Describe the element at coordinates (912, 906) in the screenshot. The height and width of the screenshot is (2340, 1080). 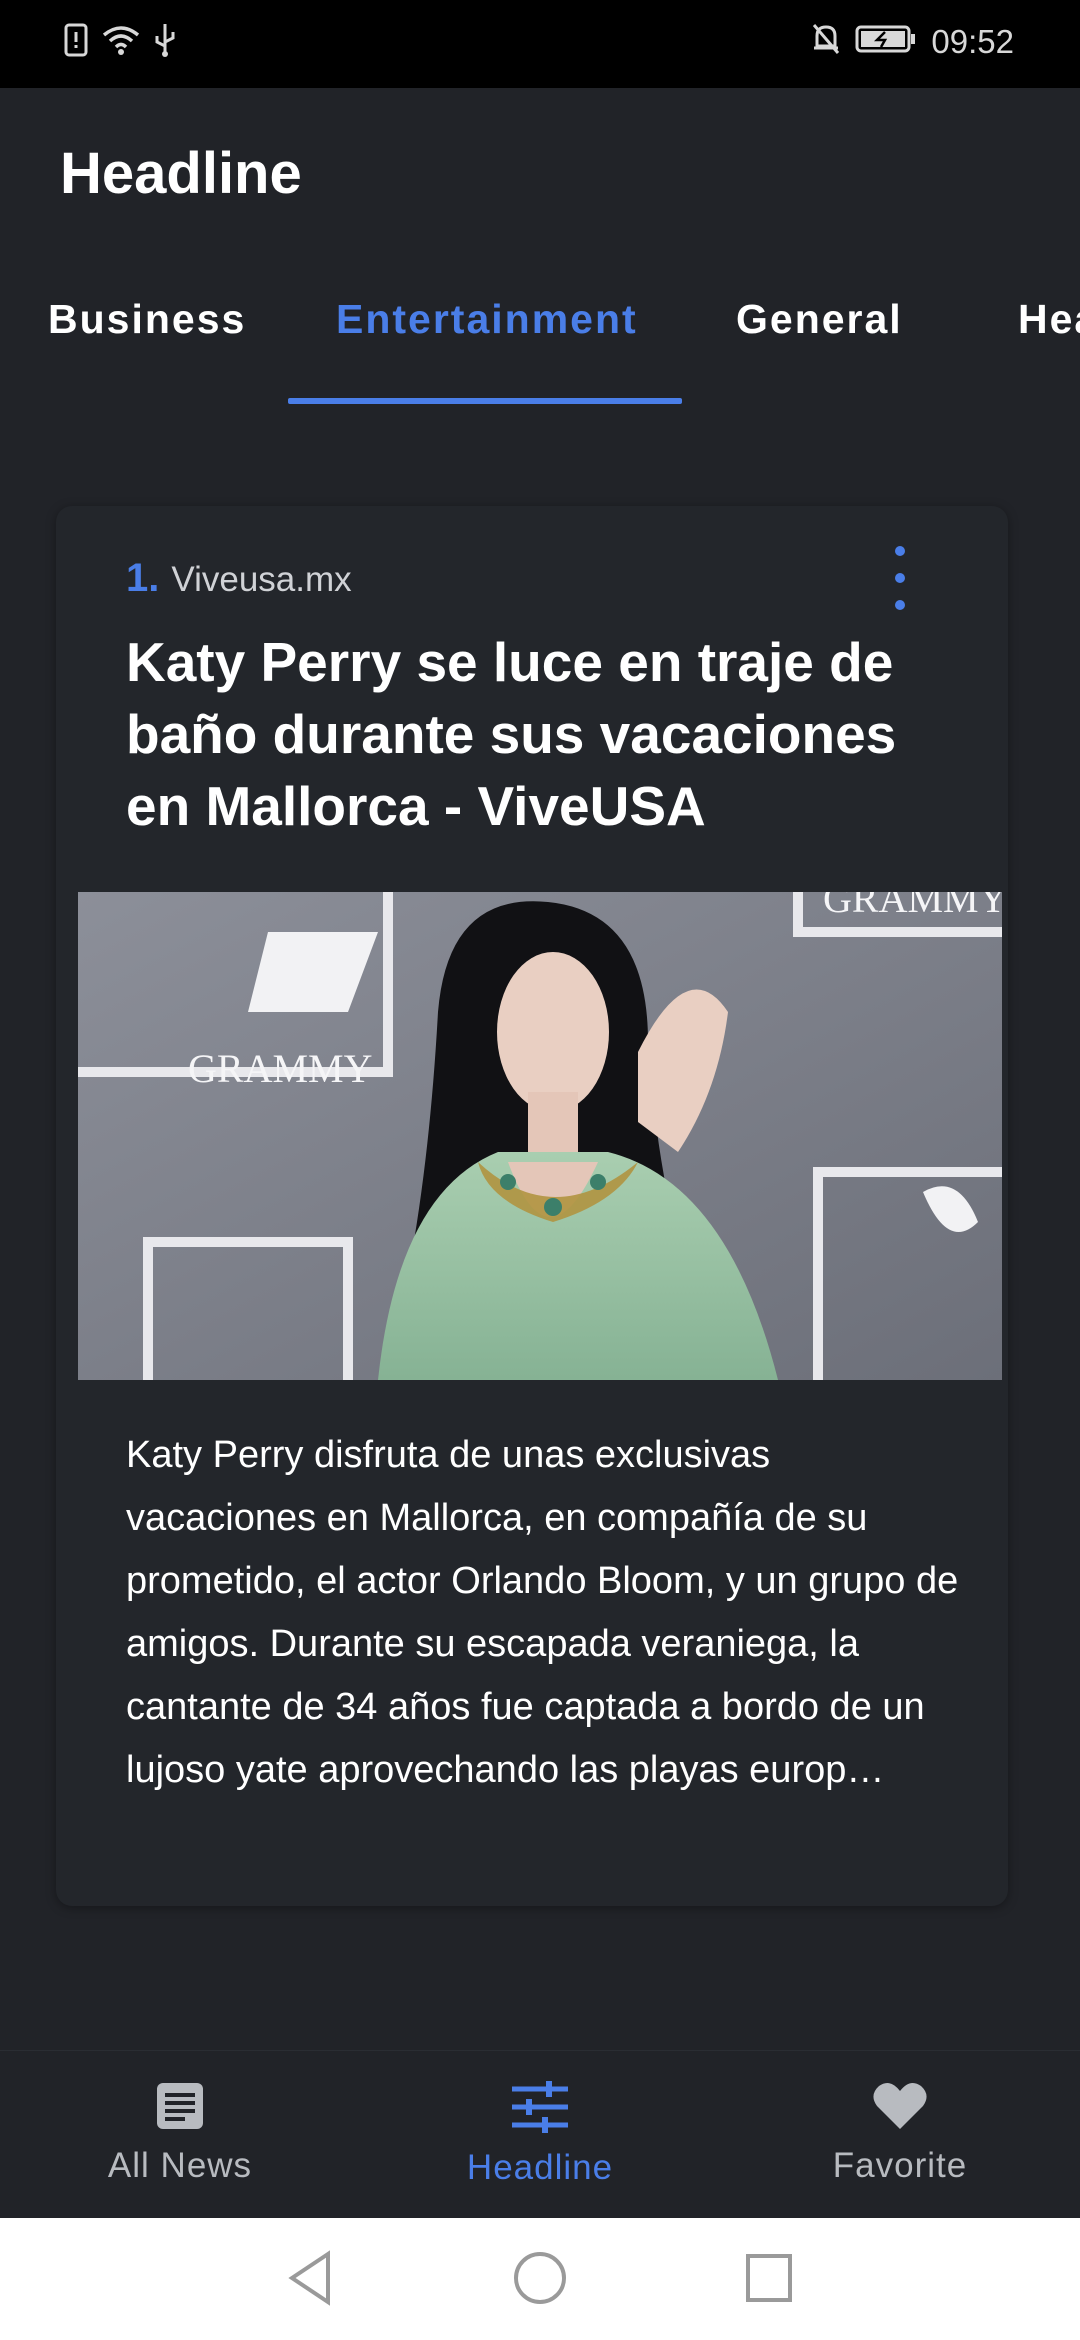
I see `image-backdrop-text-top: GRAMMY` at that location.